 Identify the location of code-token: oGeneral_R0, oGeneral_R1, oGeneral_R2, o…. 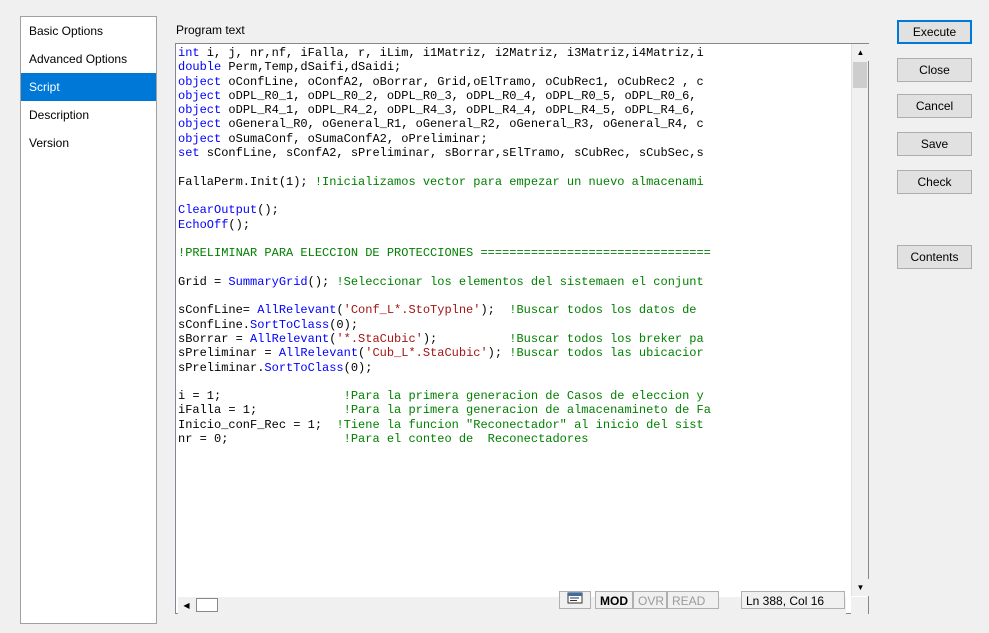
(462, 124).